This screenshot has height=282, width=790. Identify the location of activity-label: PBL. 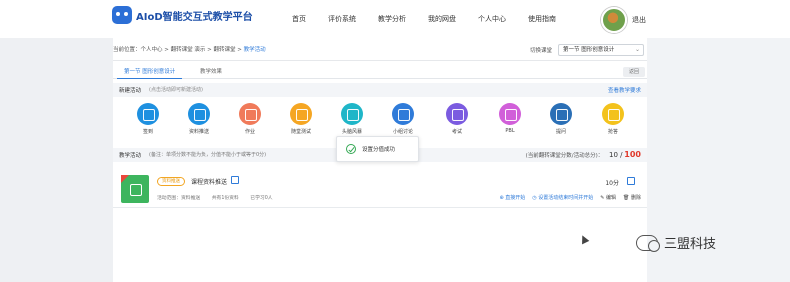
(510, 131).